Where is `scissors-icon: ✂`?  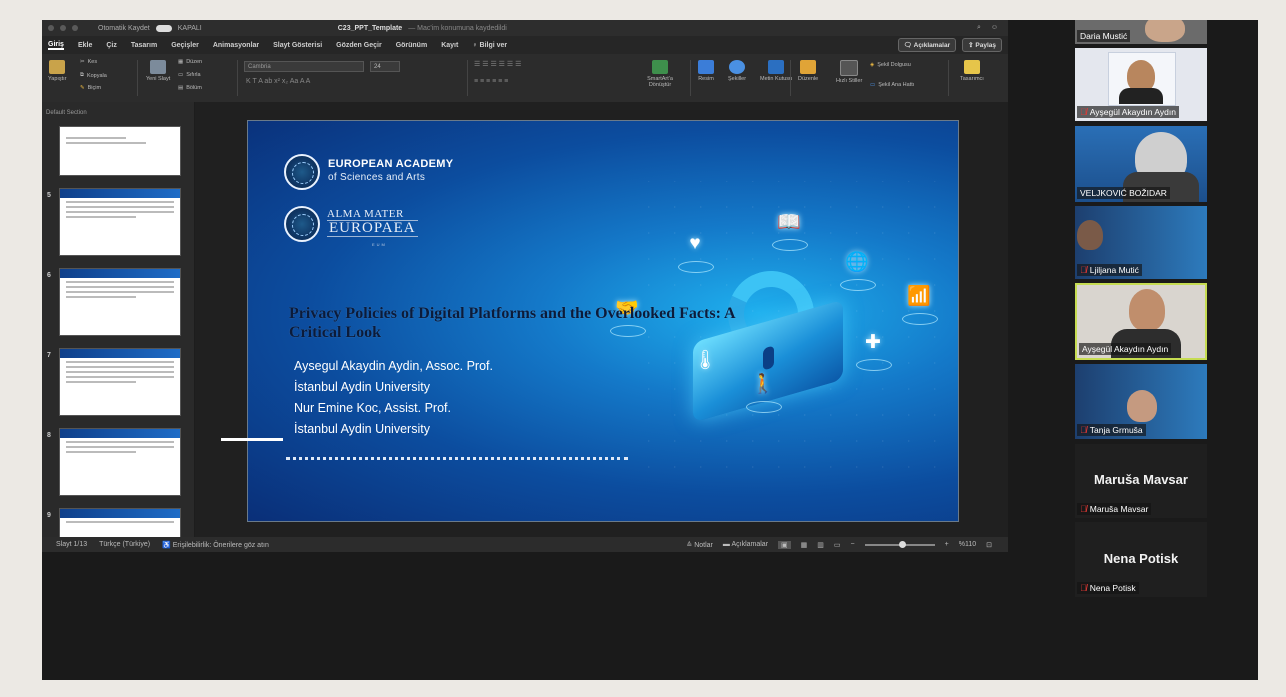
scissors-icon: ✂ is located at coordinates (82, 62).